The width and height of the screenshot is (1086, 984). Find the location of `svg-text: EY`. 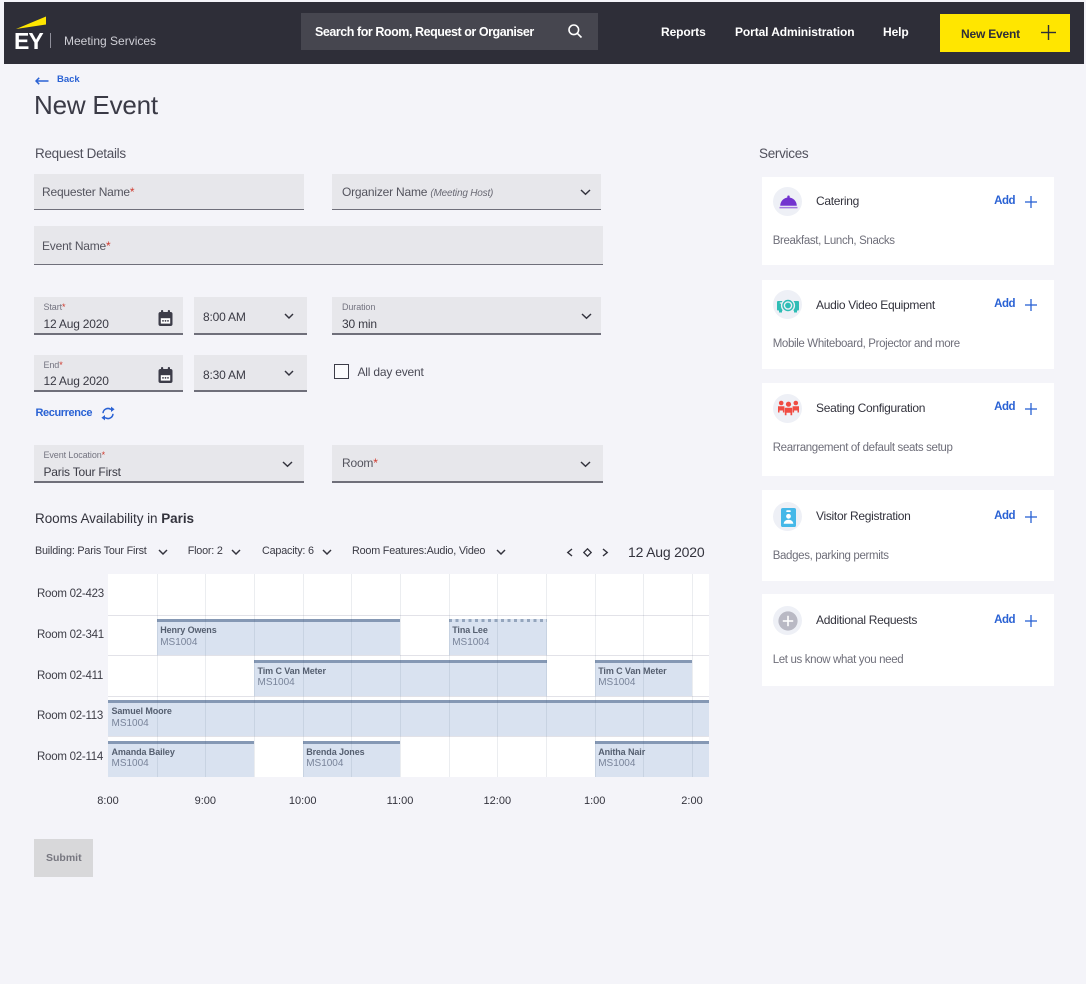

svg-text: EY is located at coordinates (28, 39).